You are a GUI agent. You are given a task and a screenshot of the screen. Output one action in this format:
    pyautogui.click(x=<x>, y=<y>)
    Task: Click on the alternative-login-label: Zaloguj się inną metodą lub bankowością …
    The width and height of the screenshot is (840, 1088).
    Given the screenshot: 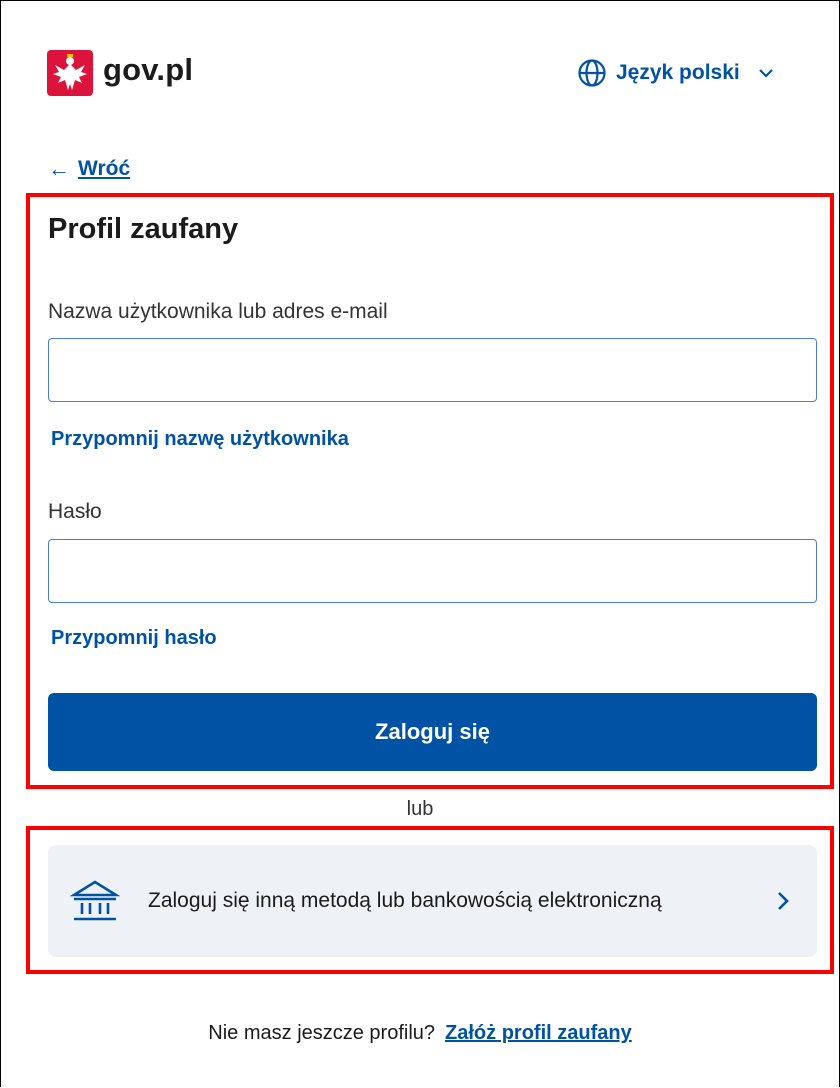 What is the action you would take?
    pyautogui.click(x=405, y=900)
    